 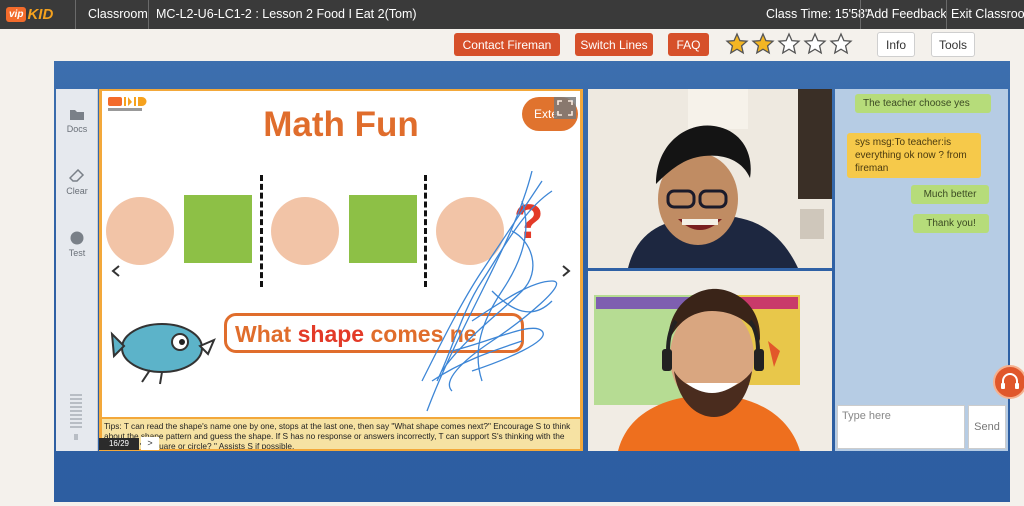 I want to click on test-tool: Test, so click(x=77, y=244).